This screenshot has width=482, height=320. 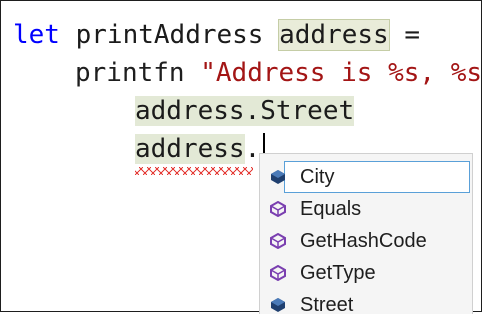 What do you see at coordinates (331, 208) in the screenshot?
I see `completion-label: Equals` at bounding box center [331, 208].